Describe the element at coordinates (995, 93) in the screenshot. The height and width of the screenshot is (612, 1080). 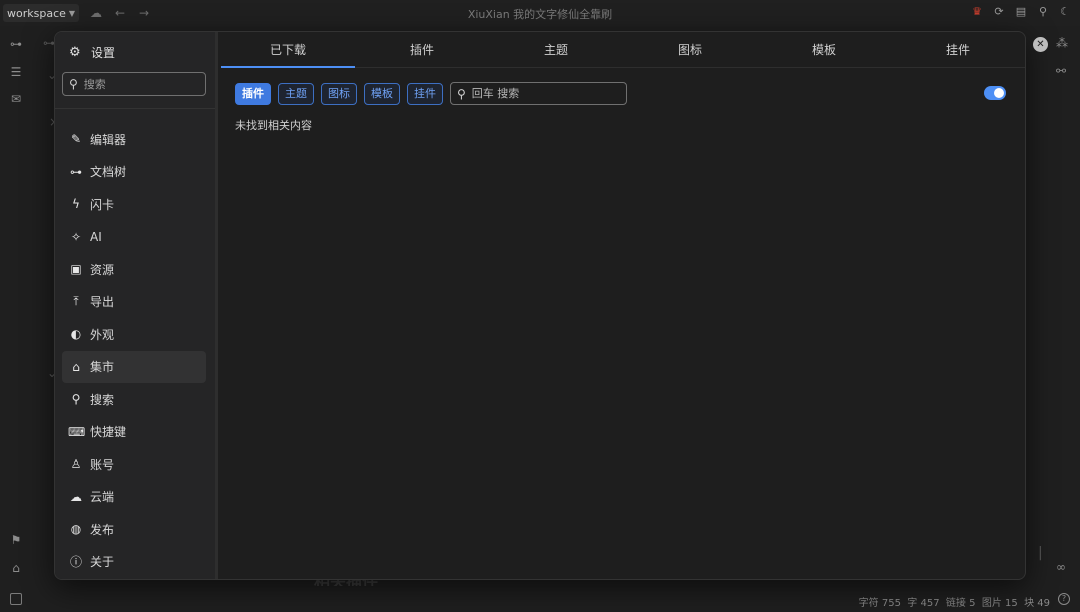
I see `enable-toggle` at that location.